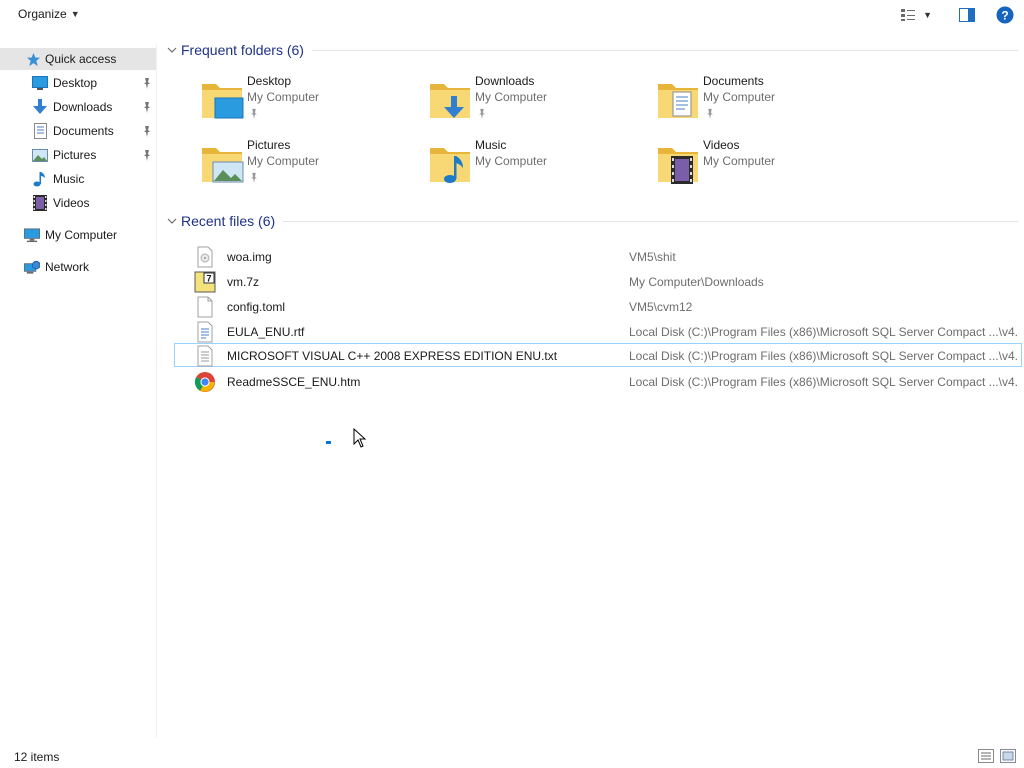  Describe the element at coordinates (598, 306) in the screenshot. I see `file-row-config-toml: config.toml VM5\cvm12` at that location.